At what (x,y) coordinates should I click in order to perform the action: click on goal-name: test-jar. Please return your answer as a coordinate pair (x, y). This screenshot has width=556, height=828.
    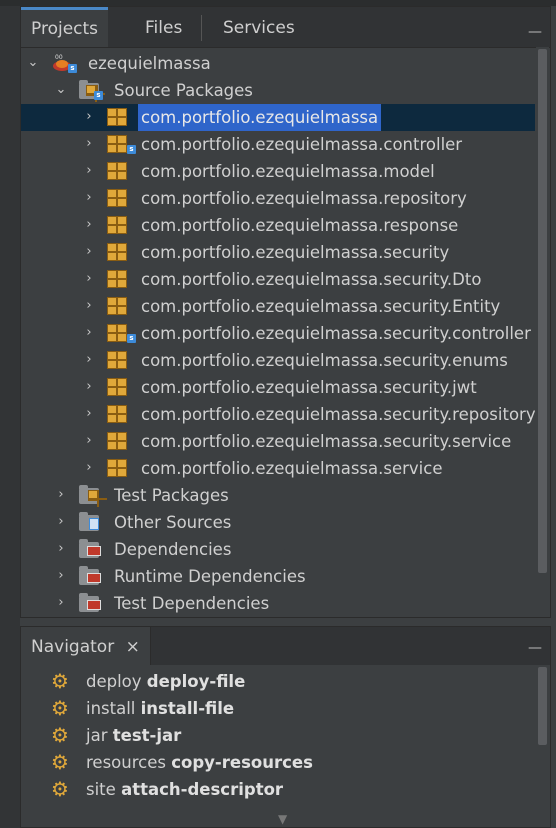
    Looking at the image, I should click on (147, 735).